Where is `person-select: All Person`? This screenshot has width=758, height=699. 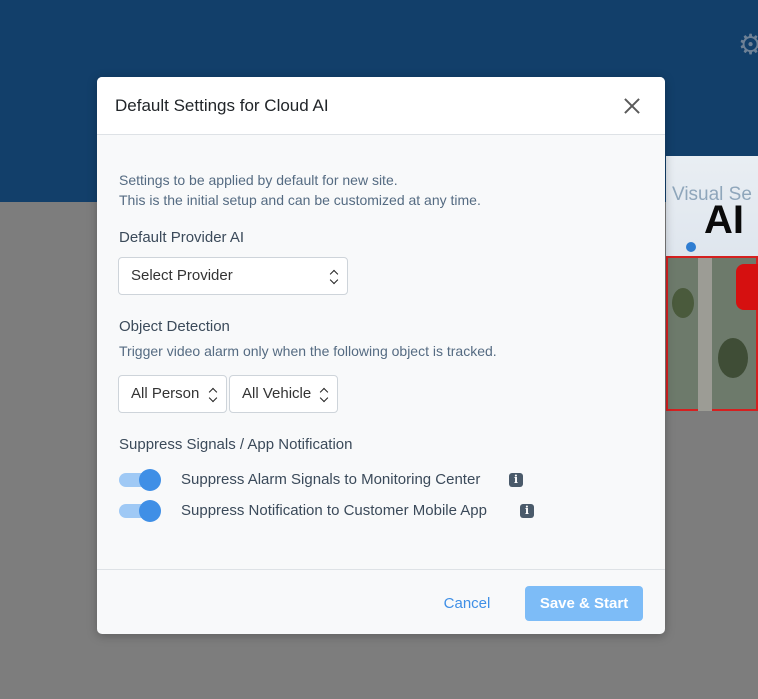 person-select: All Person is located at coordinates (172, 394).